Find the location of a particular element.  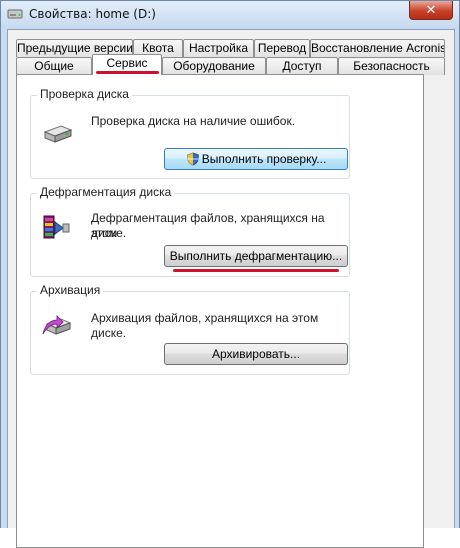

group-title-backup: Архивация is located at coordinates (70, 290).